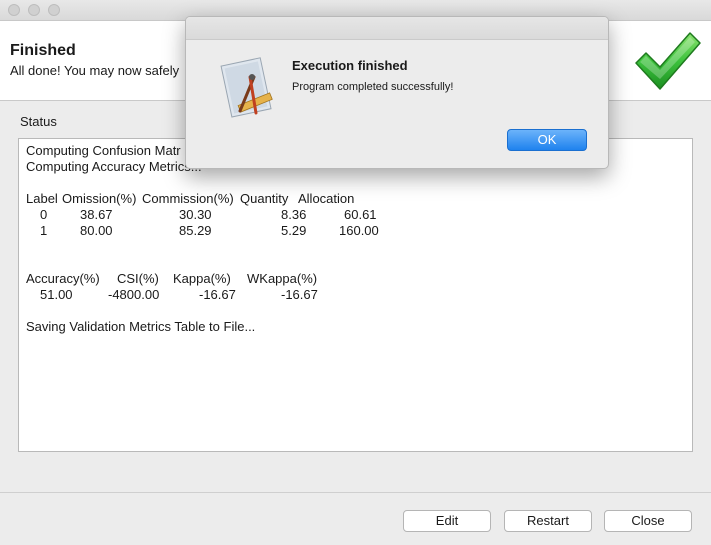  I want to click on summary-header-wkappa: WKappa(%), so click(282, 278).